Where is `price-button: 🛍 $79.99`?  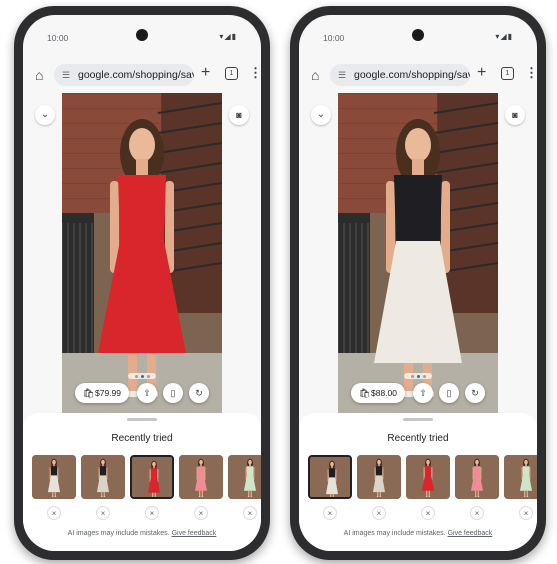
price-button: 🛍 $79.99 is located at coordinates (102, 393).